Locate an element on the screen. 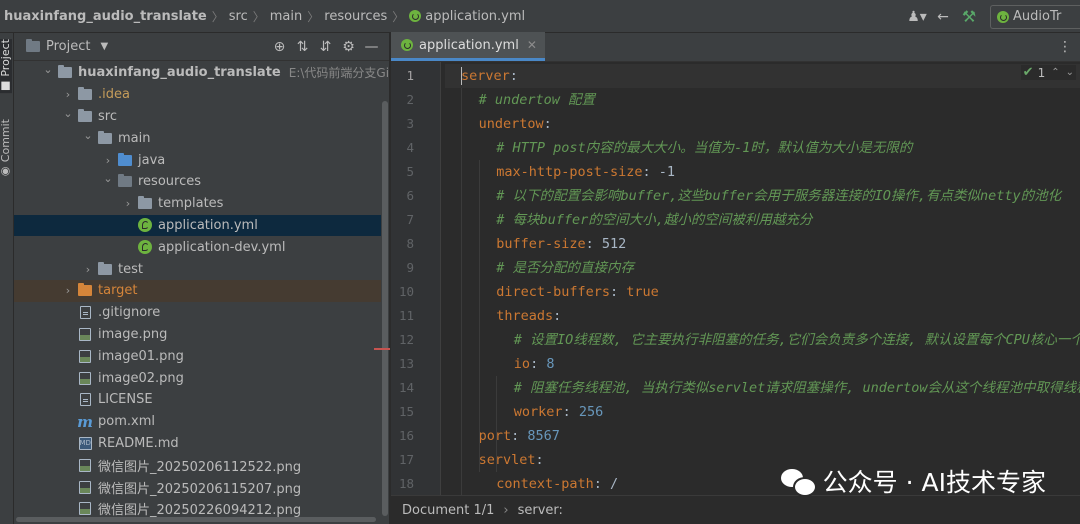  code-line: # undertow 配置 is located at coordinates (762, 100).